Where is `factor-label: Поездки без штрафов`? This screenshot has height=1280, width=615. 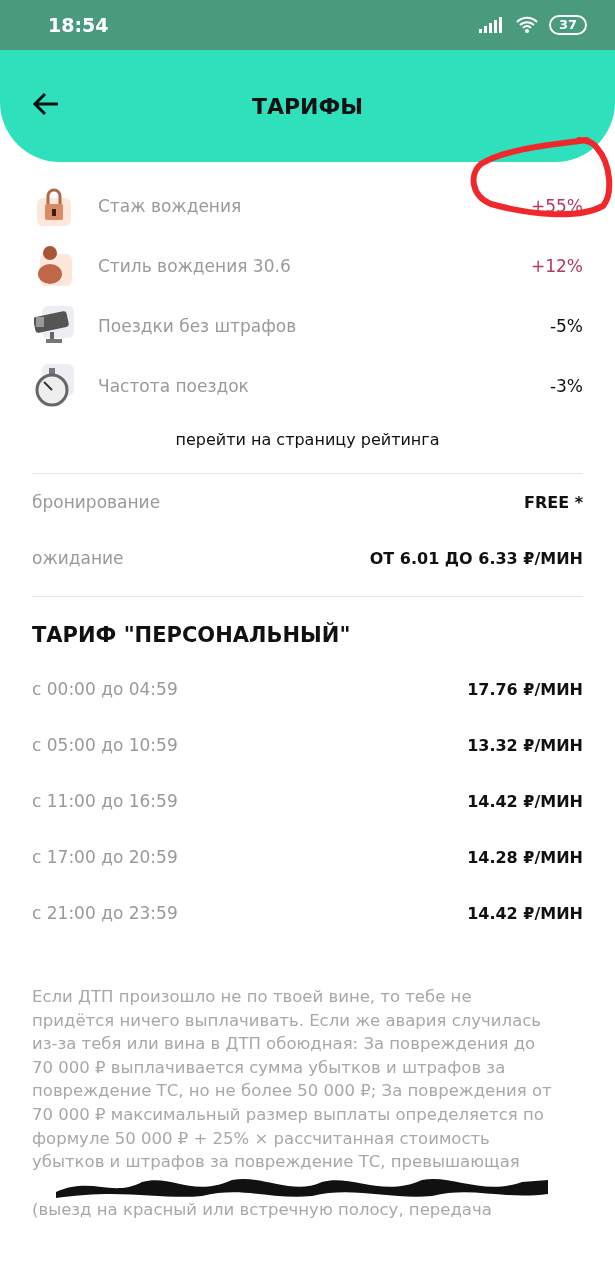
factor-label: Поездки без штрафов is located at coordinates (198, 326).